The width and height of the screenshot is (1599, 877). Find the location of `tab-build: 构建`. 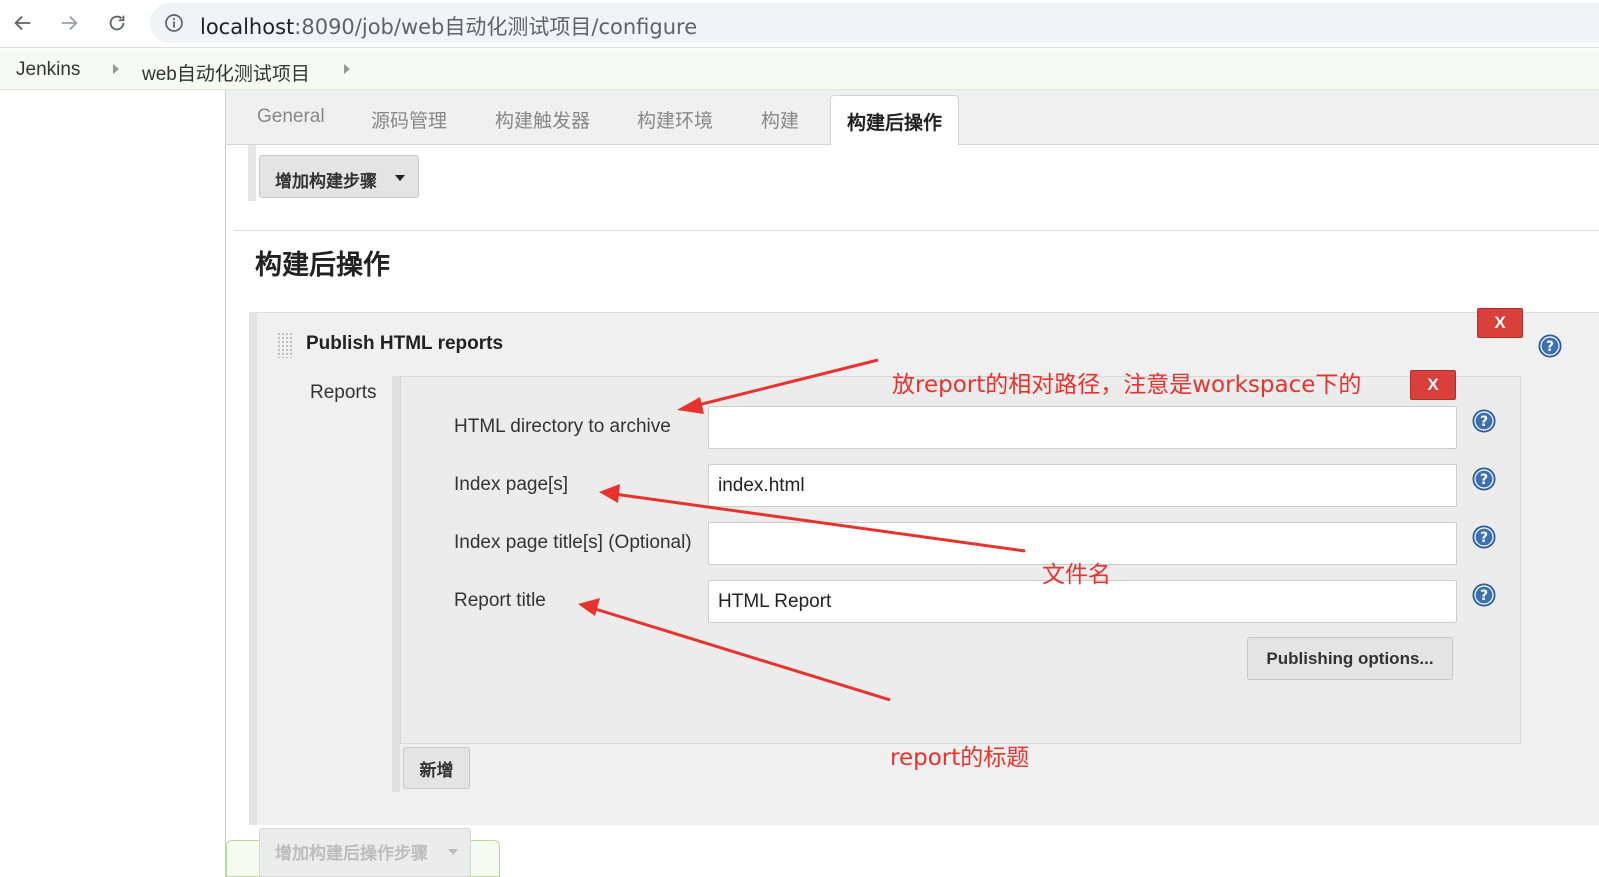

tab-build: 构建 is located at coordinates (780, 119).